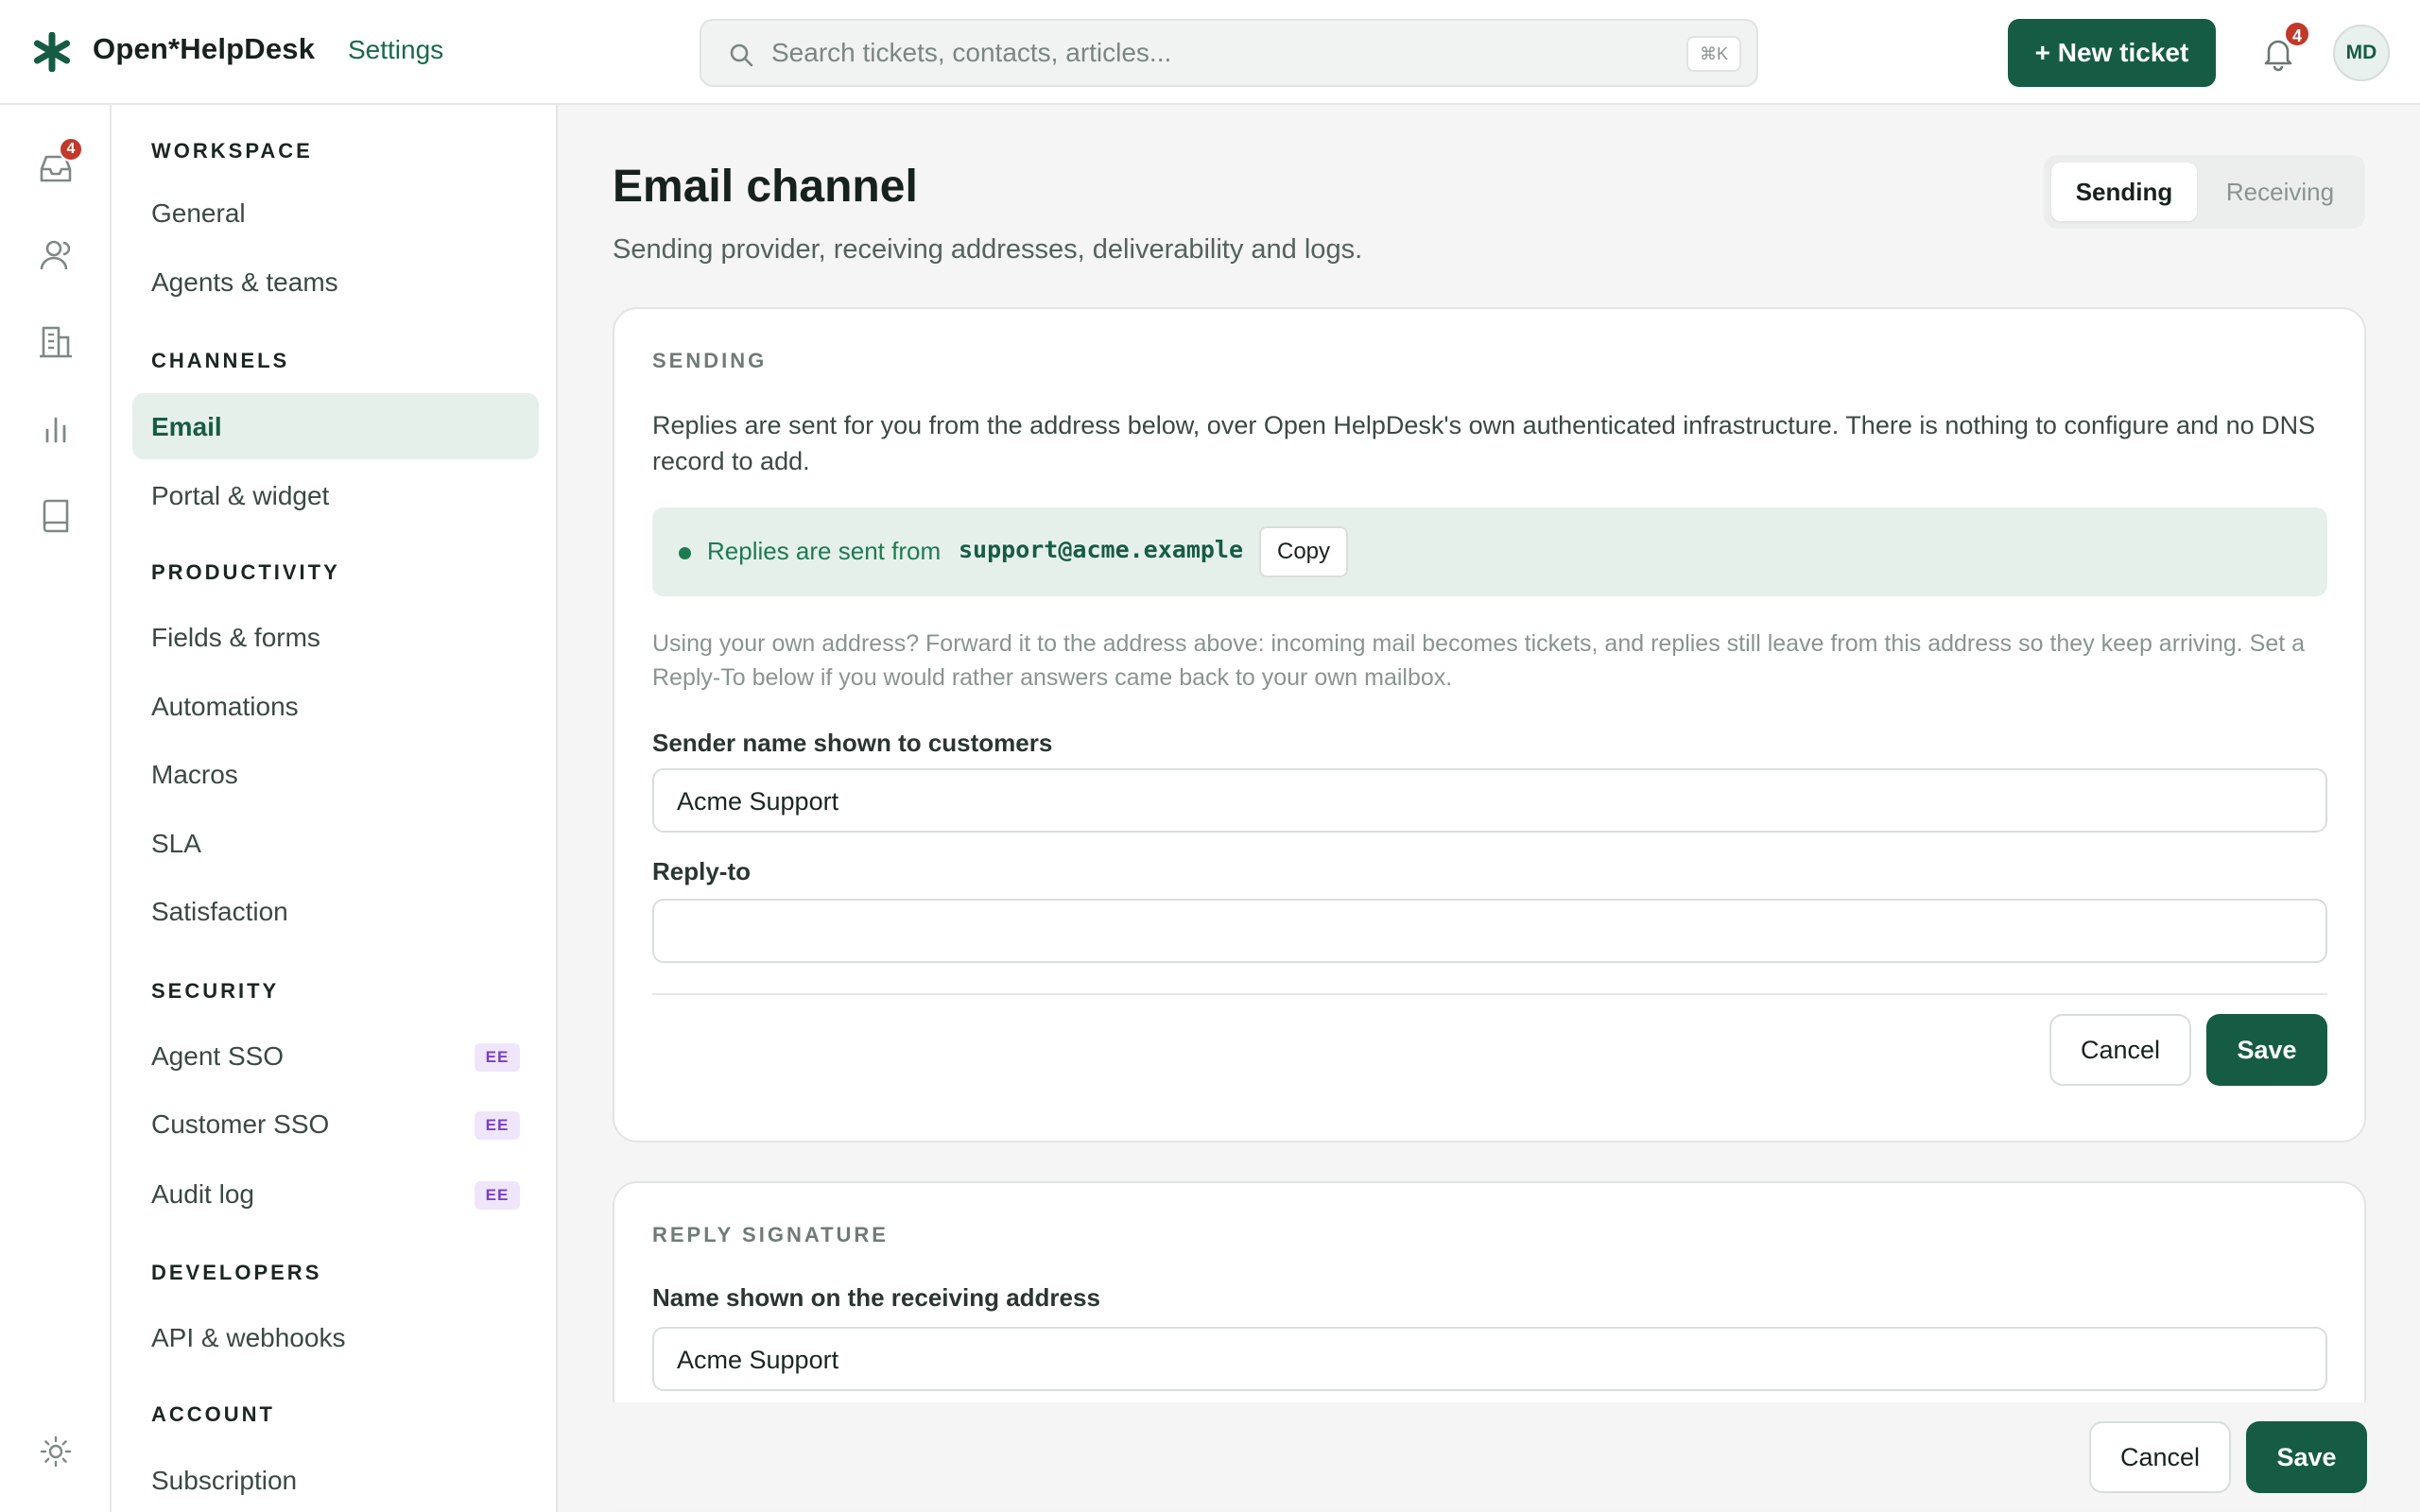 The width and height of the screenshot is (2420, 1512). I want to click on inbox-count-badge: 4, so click(71, 149).